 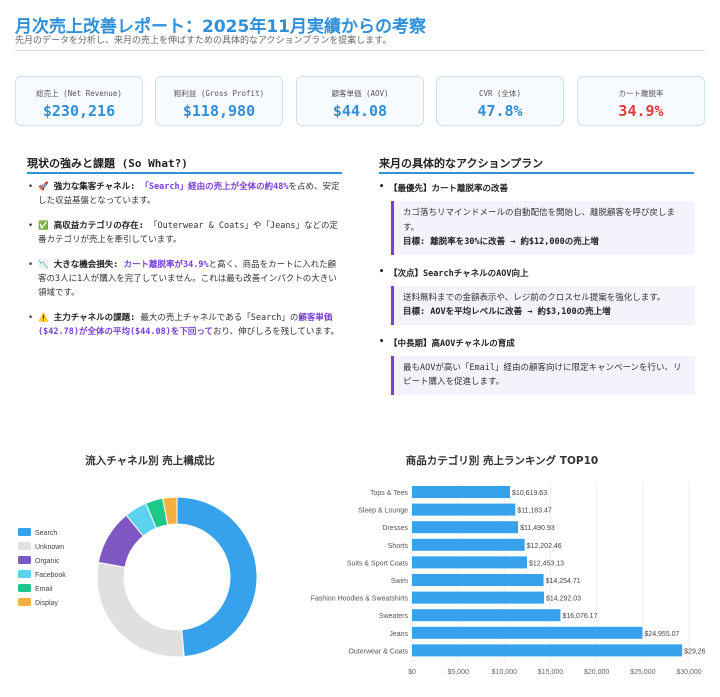 I want to click on bar-chart-title: 商品カテゴリ別 売上ランキング TOP10, so click(x=502, y=461).